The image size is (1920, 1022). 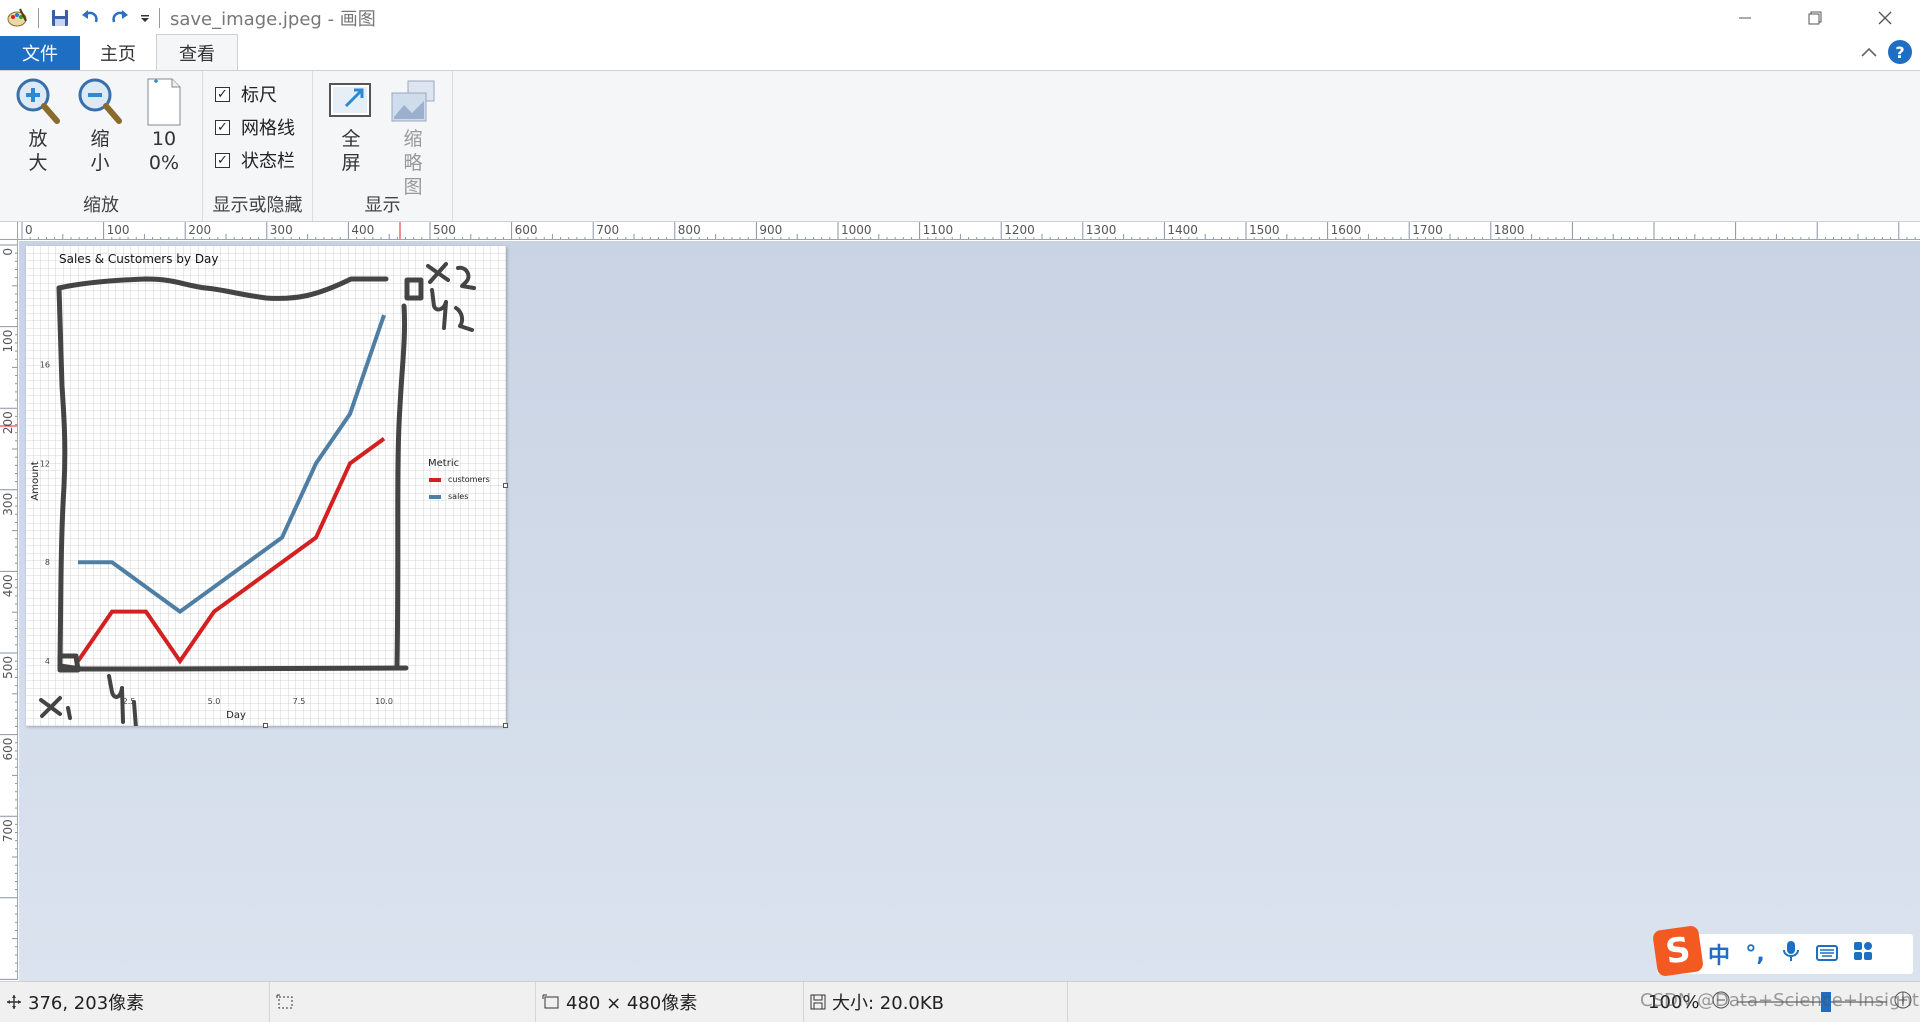 I want to click on ruler-corner, so click(x=9, y=231).